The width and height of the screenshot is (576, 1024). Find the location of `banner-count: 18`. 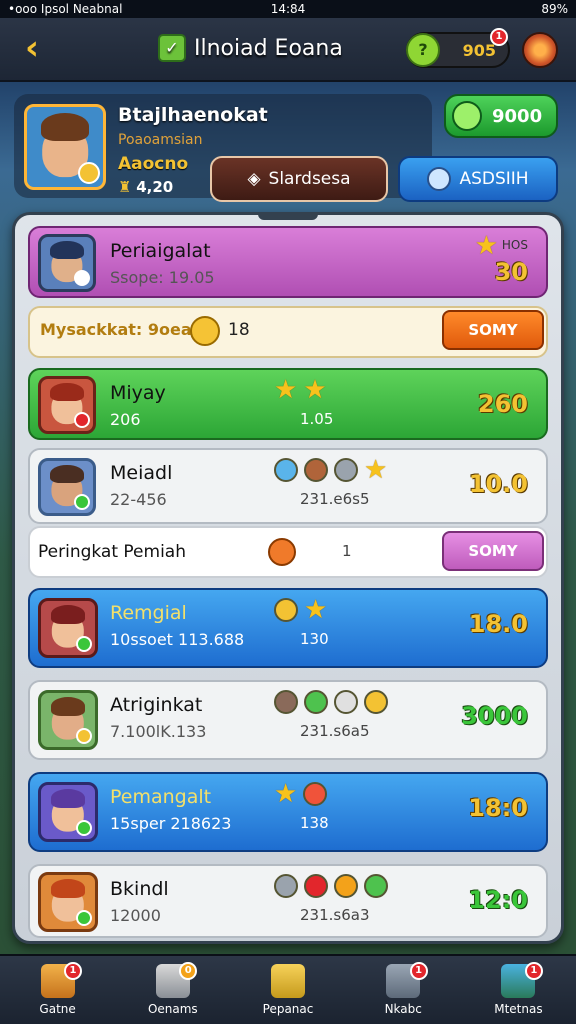

banner-count: 18 is located at coordinates (239, 330).